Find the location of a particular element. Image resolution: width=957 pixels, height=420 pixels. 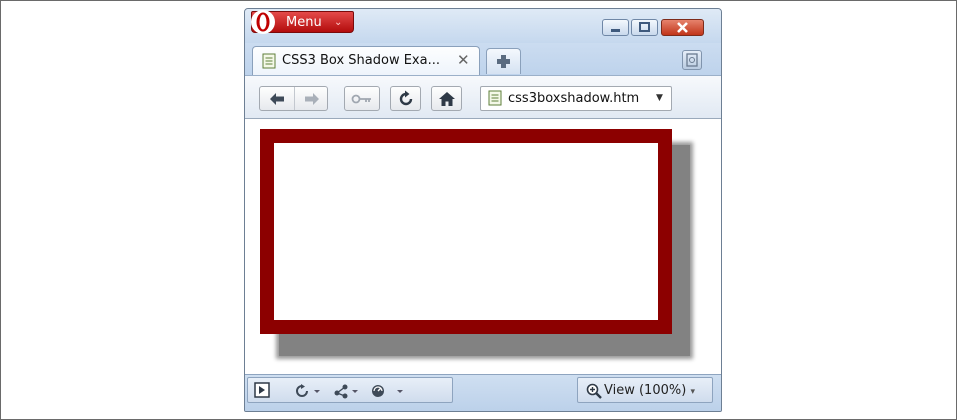

new-tab-icon is located at coordinates (503, 61).